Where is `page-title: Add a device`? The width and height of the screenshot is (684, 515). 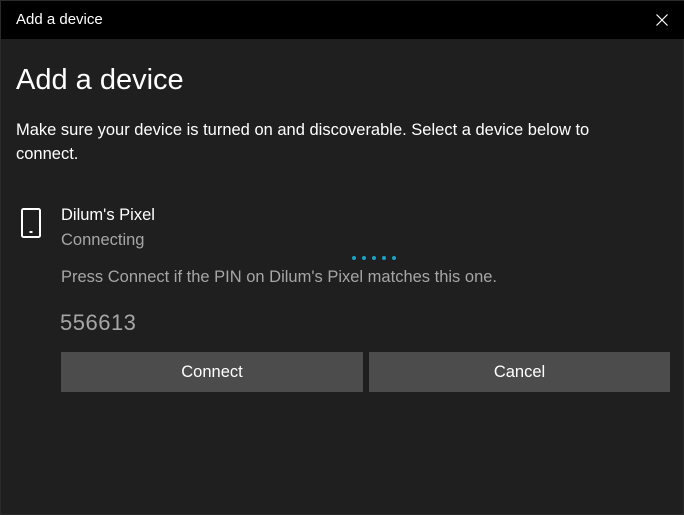
page-title: Add a device is located at coordinates (100, 80).